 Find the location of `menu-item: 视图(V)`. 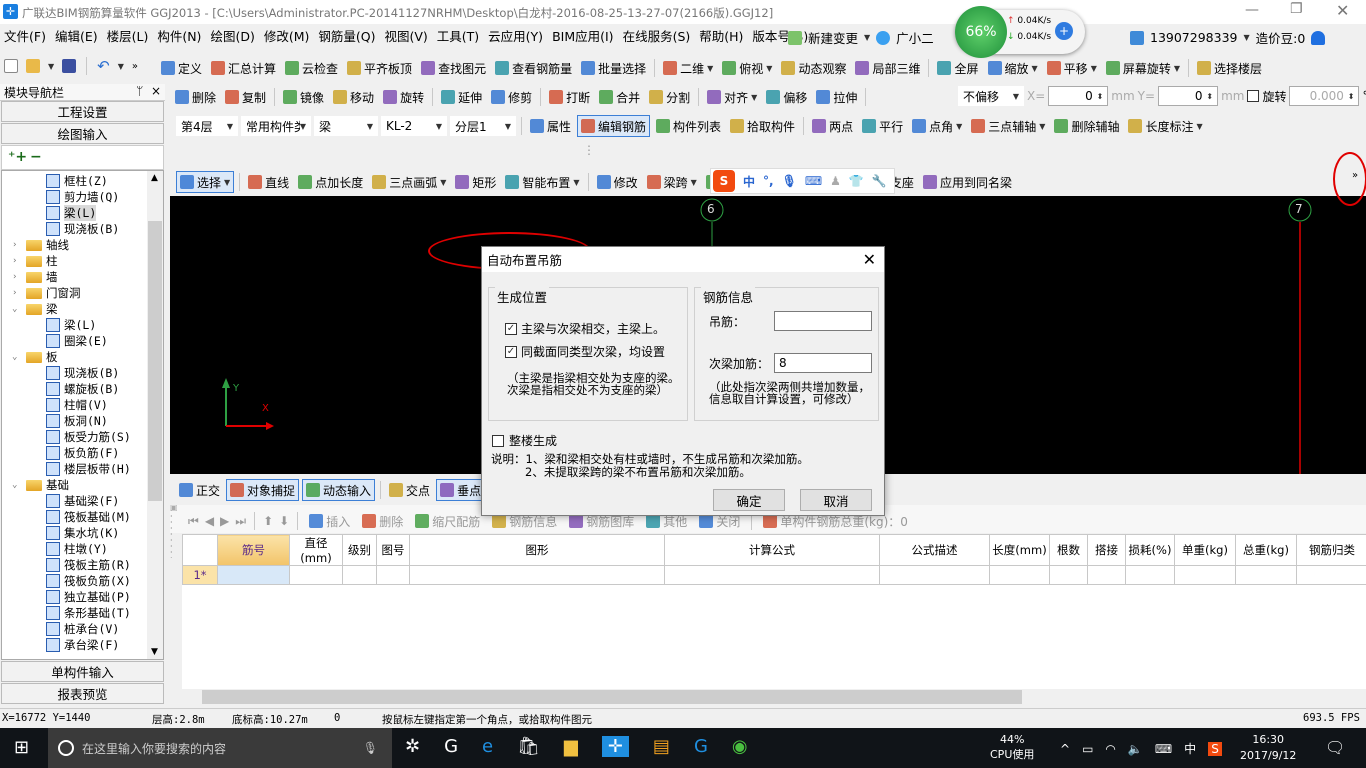

menu-item: 视图(V) is located at coordinates (405, 35).